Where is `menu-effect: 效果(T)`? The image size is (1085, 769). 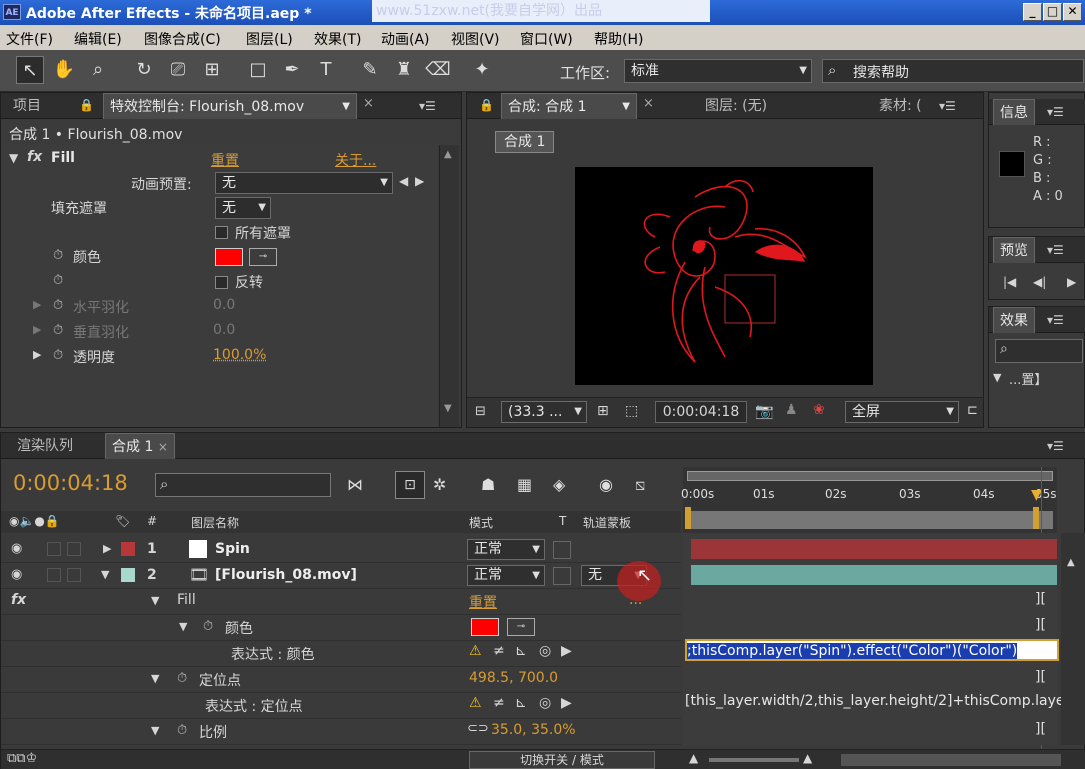 menu-effect: 效果(T) is located at coordinates (337, 39).